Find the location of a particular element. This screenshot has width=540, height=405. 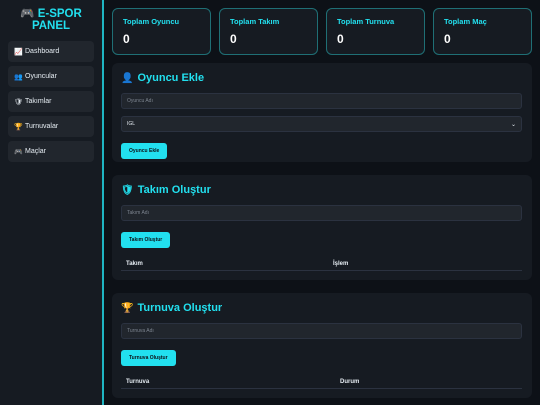

tournament-form-title: 🏆 Turnuva Oluştur is located at coordinates (322, 308).